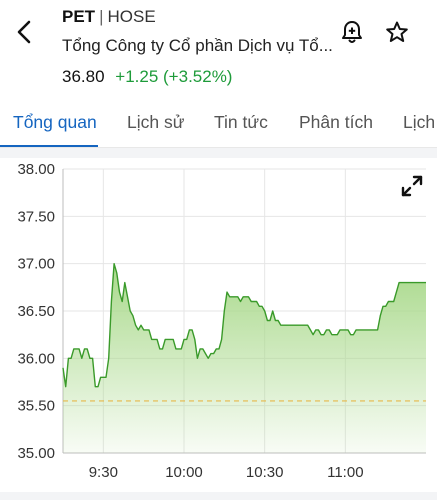 The image size is (437, 500). Describe the element at coordinates (174, 76) in the screenshot. I see `price-change: +1.25 (+3.52%)` at that location.